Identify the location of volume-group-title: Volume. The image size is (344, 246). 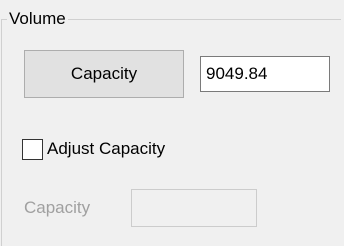
(37, 19).